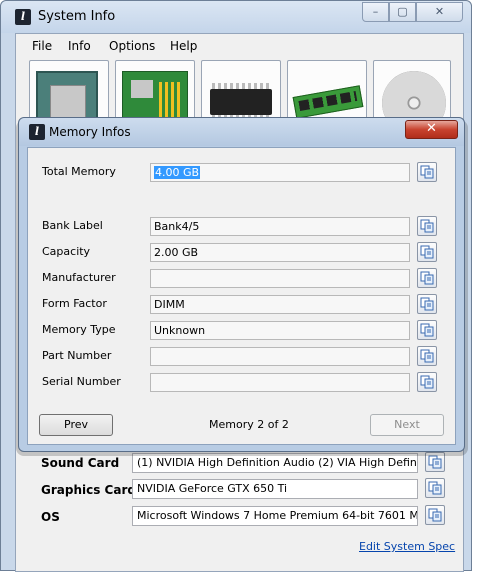  I want to click on chip-icon, so click(241, 102).